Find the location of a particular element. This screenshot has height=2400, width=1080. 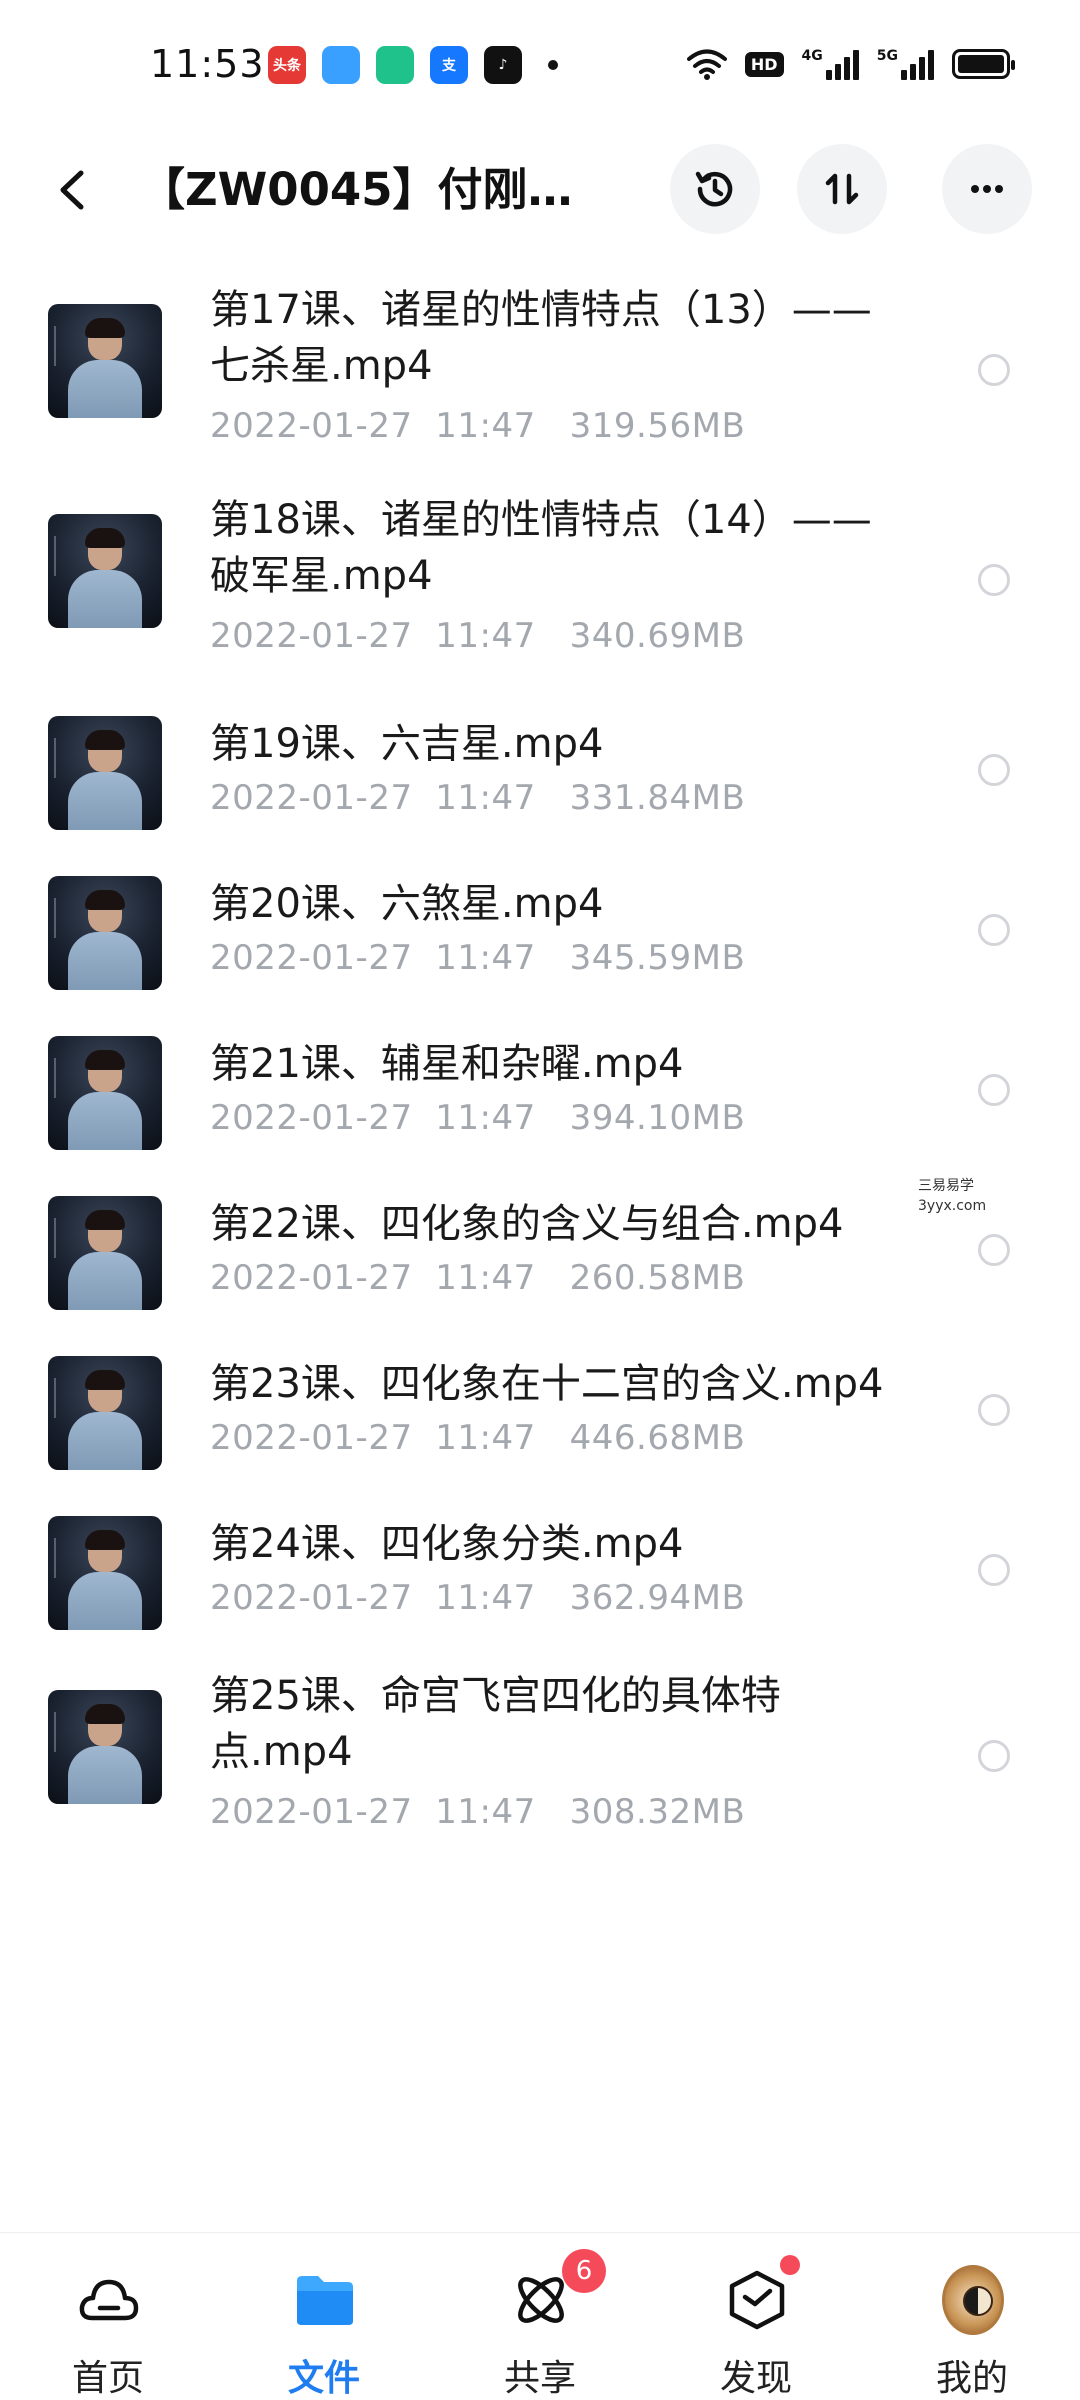

nav-label: 共享 is located at coordinates (539, 2378).